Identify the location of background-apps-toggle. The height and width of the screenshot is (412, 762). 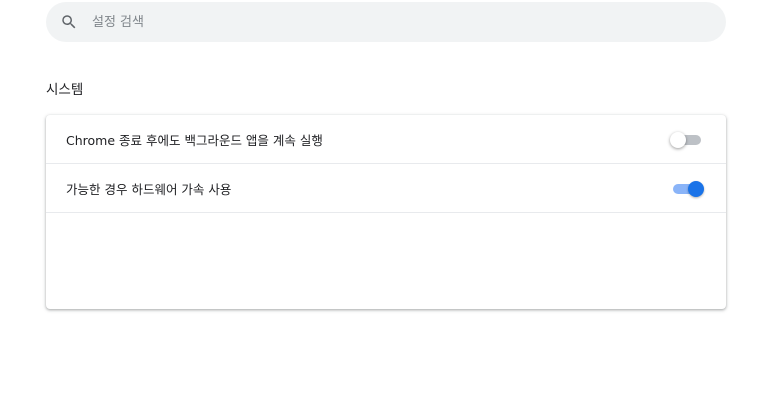
(687, 140).